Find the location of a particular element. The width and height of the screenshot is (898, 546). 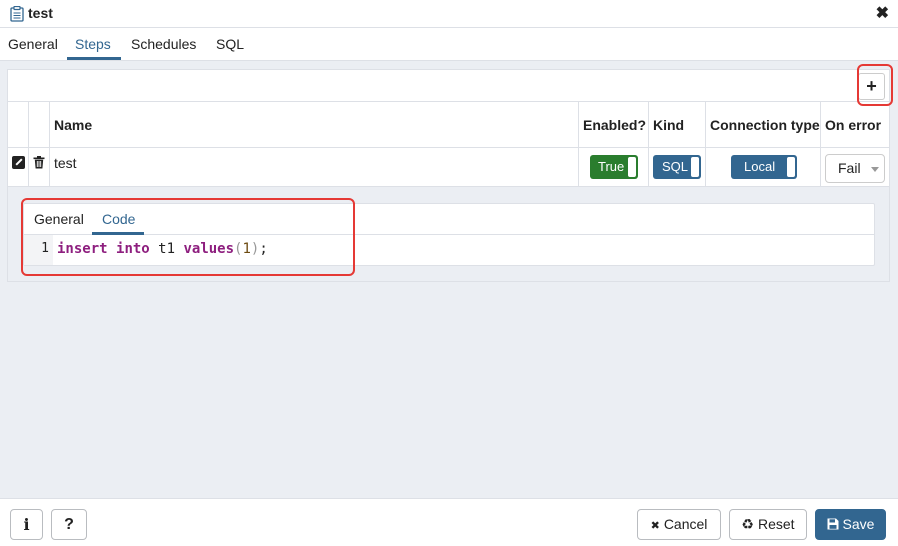

edit-cell is located at coordinates (18, 167).